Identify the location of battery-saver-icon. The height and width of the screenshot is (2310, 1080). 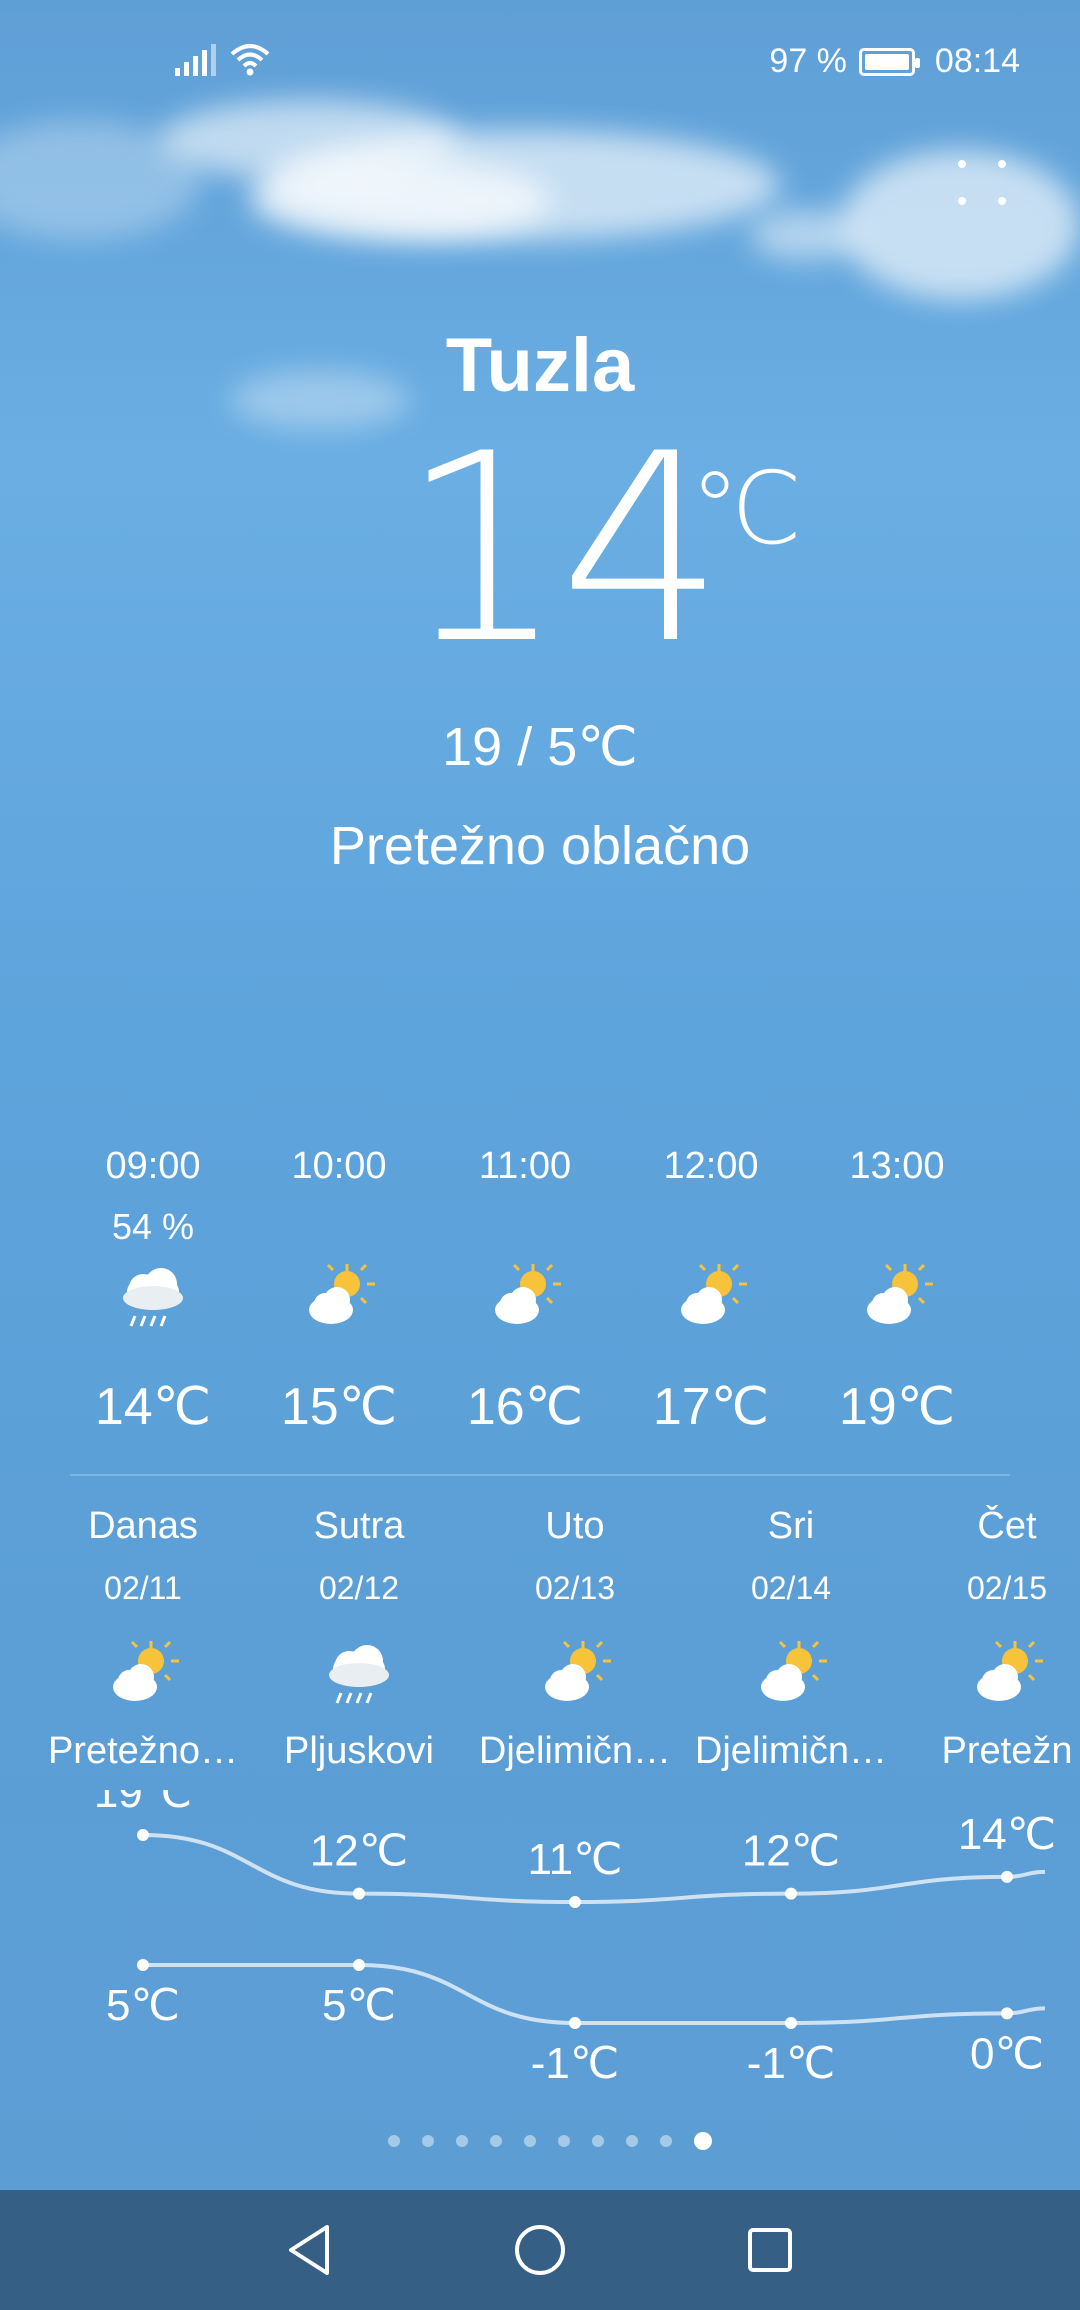
(889, 61).